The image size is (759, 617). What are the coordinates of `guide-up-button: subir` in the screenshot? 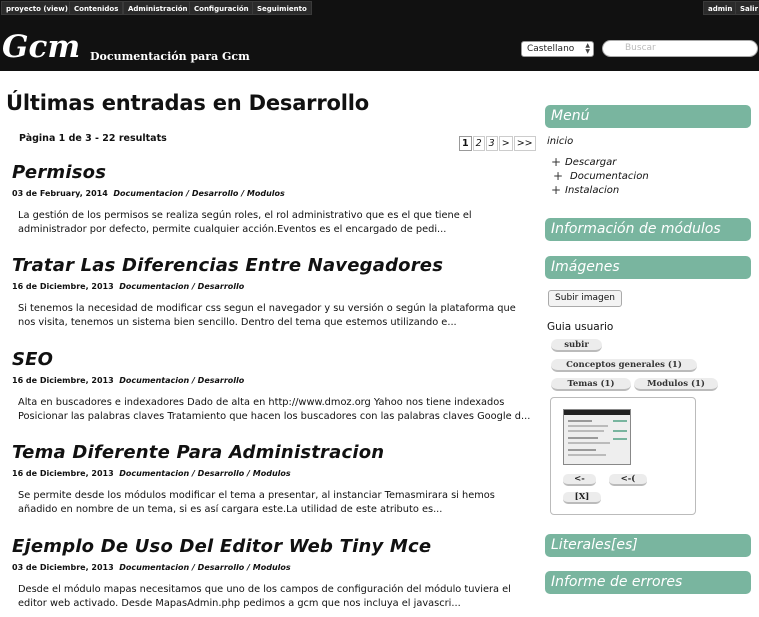 It's located at (576, 345).